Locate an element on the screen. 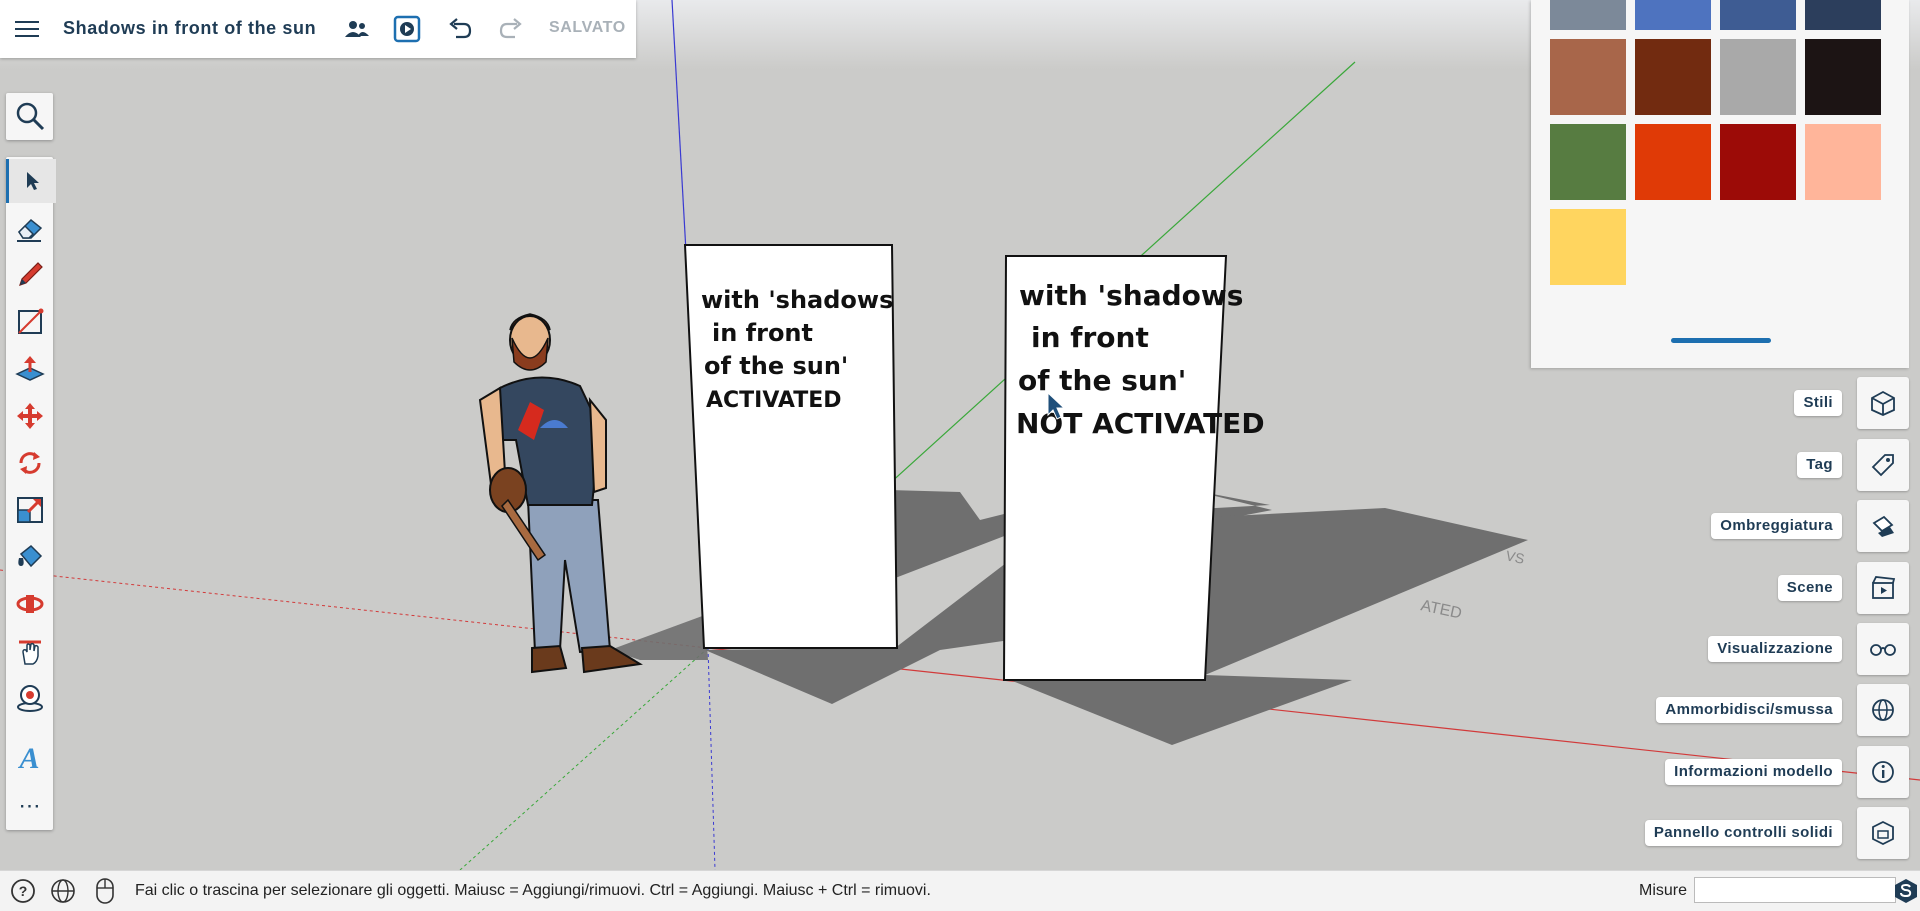 This screenshot has width=1920, height=911. tray-label-solid-inspector: Pannello controlli solidi is located at coordinates (1743, 833).